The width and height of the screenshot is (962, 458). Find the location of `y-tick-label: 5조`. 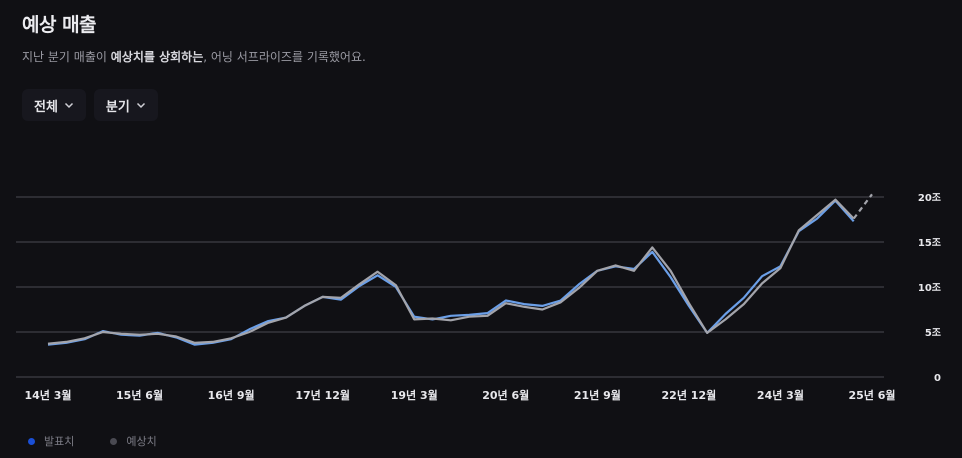

y-tick-label: 5조 is located at coordinates (933, 333).